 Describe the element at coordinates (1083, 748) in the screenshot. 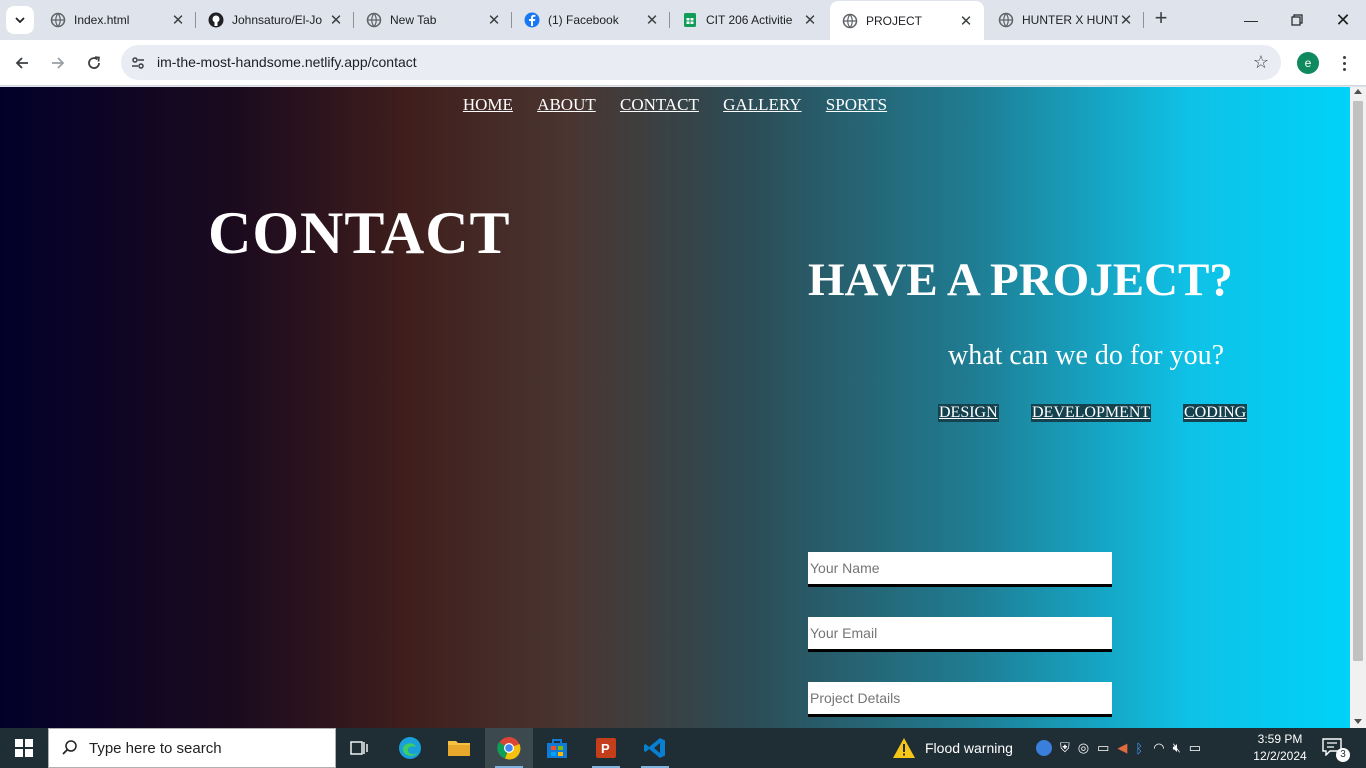

I see `camera-icon: ◎` at that location.